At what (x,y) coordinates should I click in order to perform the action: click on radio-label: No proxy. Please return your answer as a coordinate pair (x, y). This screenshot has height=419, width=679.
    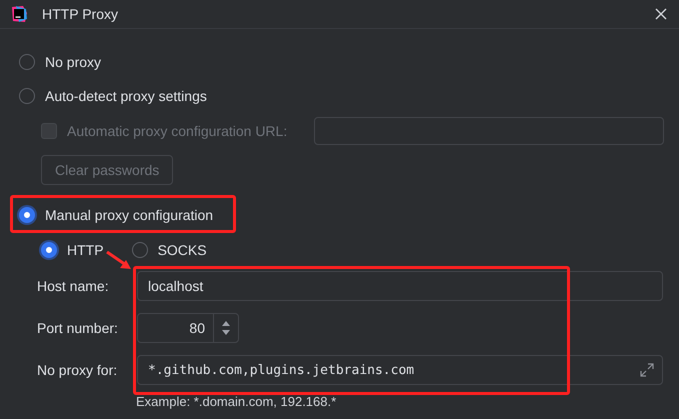
    Looking at the image, I should click on (73, 62).